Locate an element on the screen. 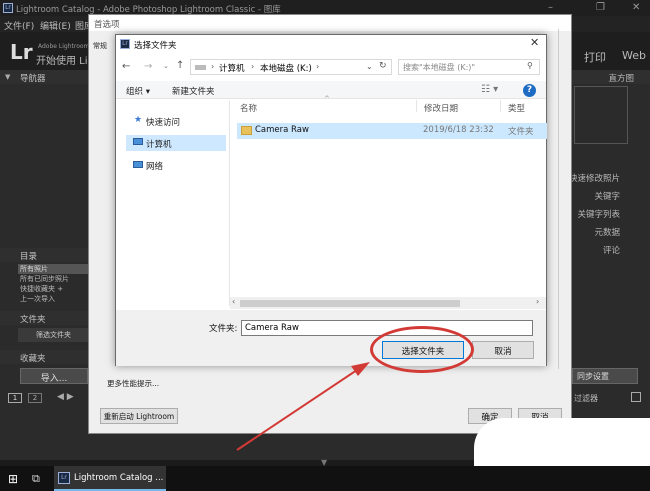 The image size is (650, 491). corner-overlay is located at coordinates (562, 442).